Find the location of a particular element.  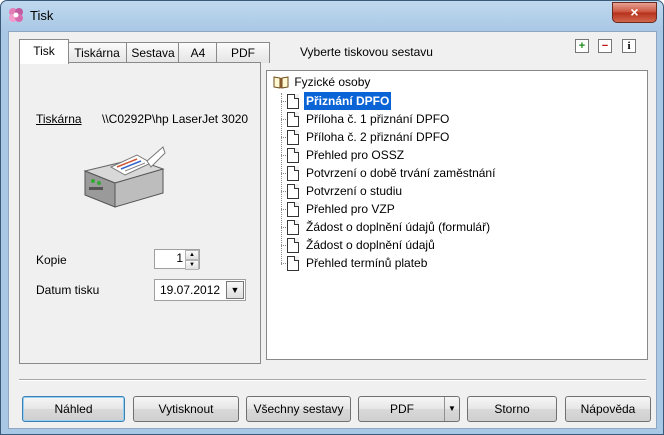

tree-item-potvrzeni-studiu: Potvrzení o studiu is located at coordinates (345, 191).